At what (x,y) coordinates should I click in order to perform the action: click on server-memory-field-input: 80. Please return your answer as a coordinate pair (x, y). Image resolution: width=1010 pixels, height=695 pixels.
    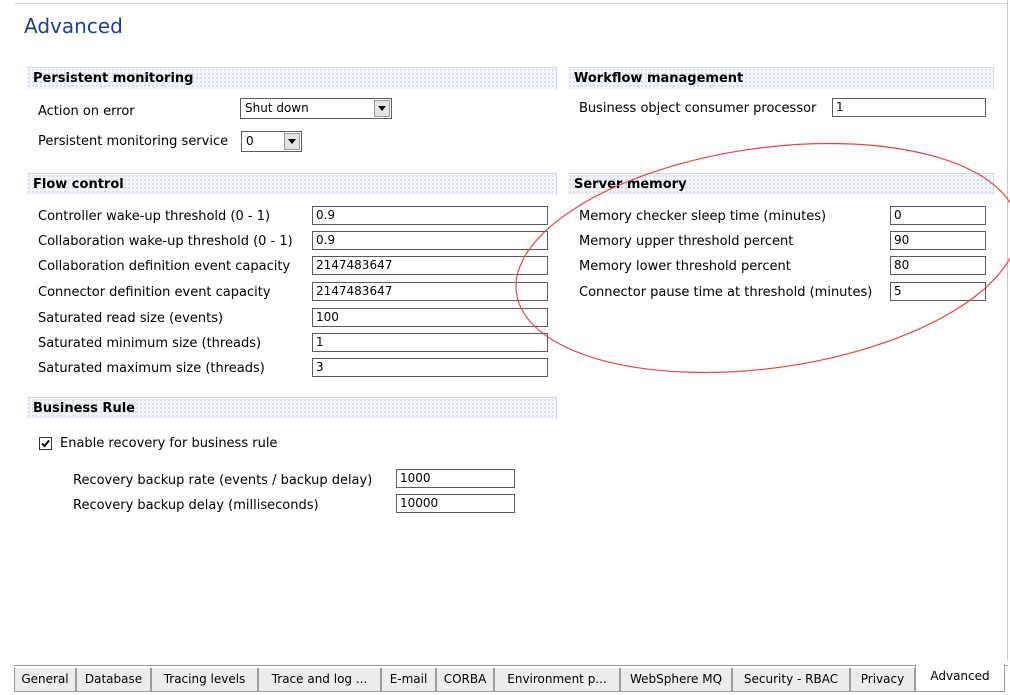
    Looking at the image, I should click on (938, 265).